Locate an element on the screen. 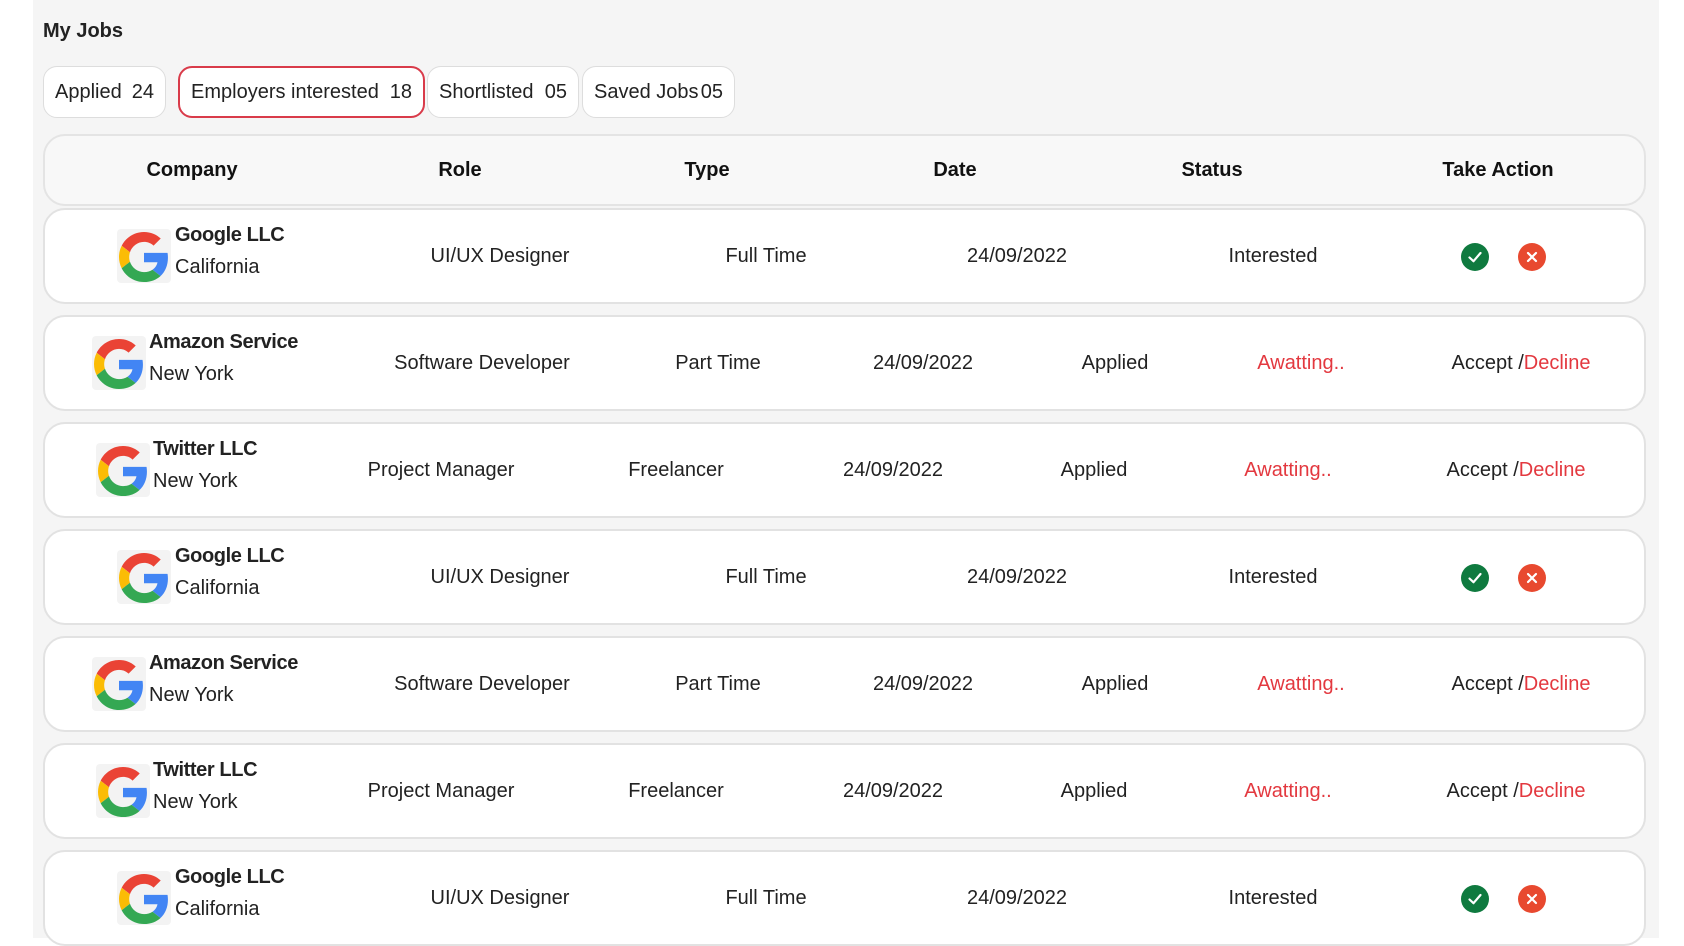 The image size is (1684, 946). header-company: Company is located at coordinates (192, 169).